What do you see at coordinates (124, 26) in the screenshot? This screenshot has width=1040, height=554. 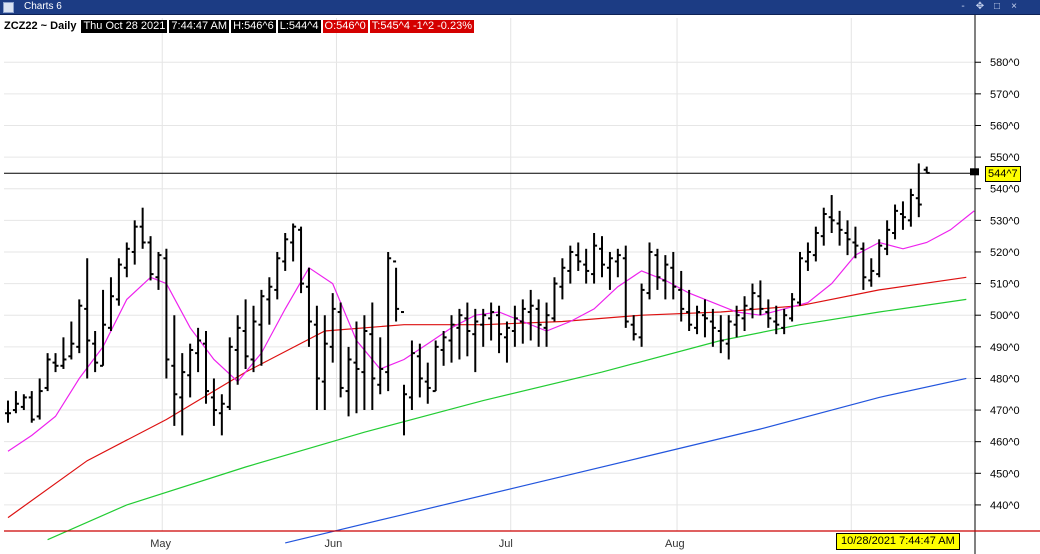 I see `date-readout: Thu Oct 28 2021` at bounding box center [124, 26].